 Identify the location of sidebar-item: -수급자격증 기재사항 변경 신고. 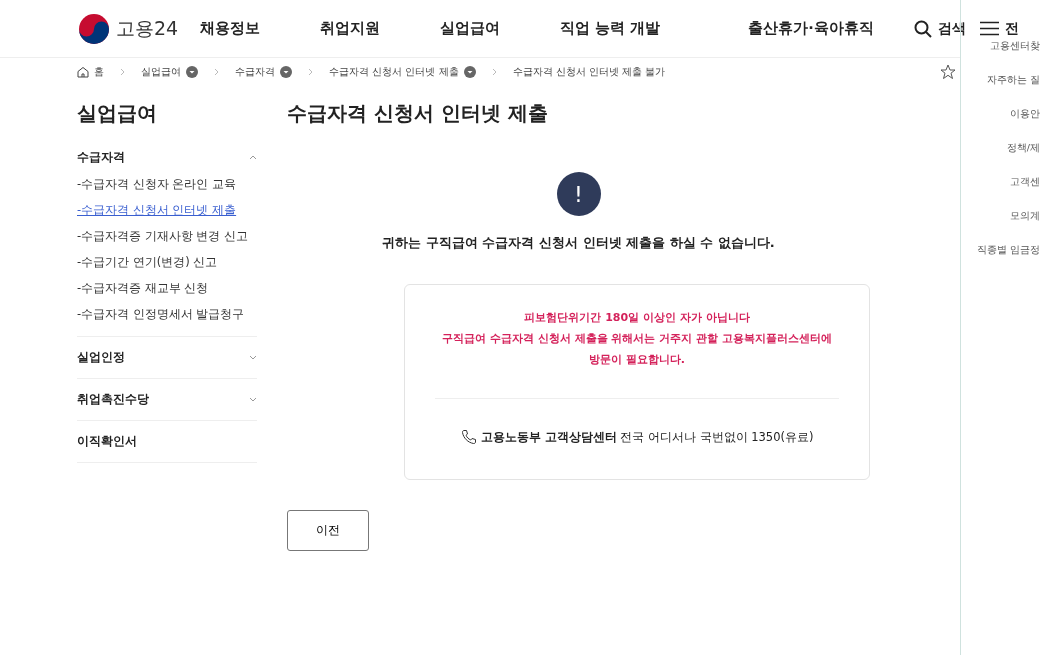
(167, 236).